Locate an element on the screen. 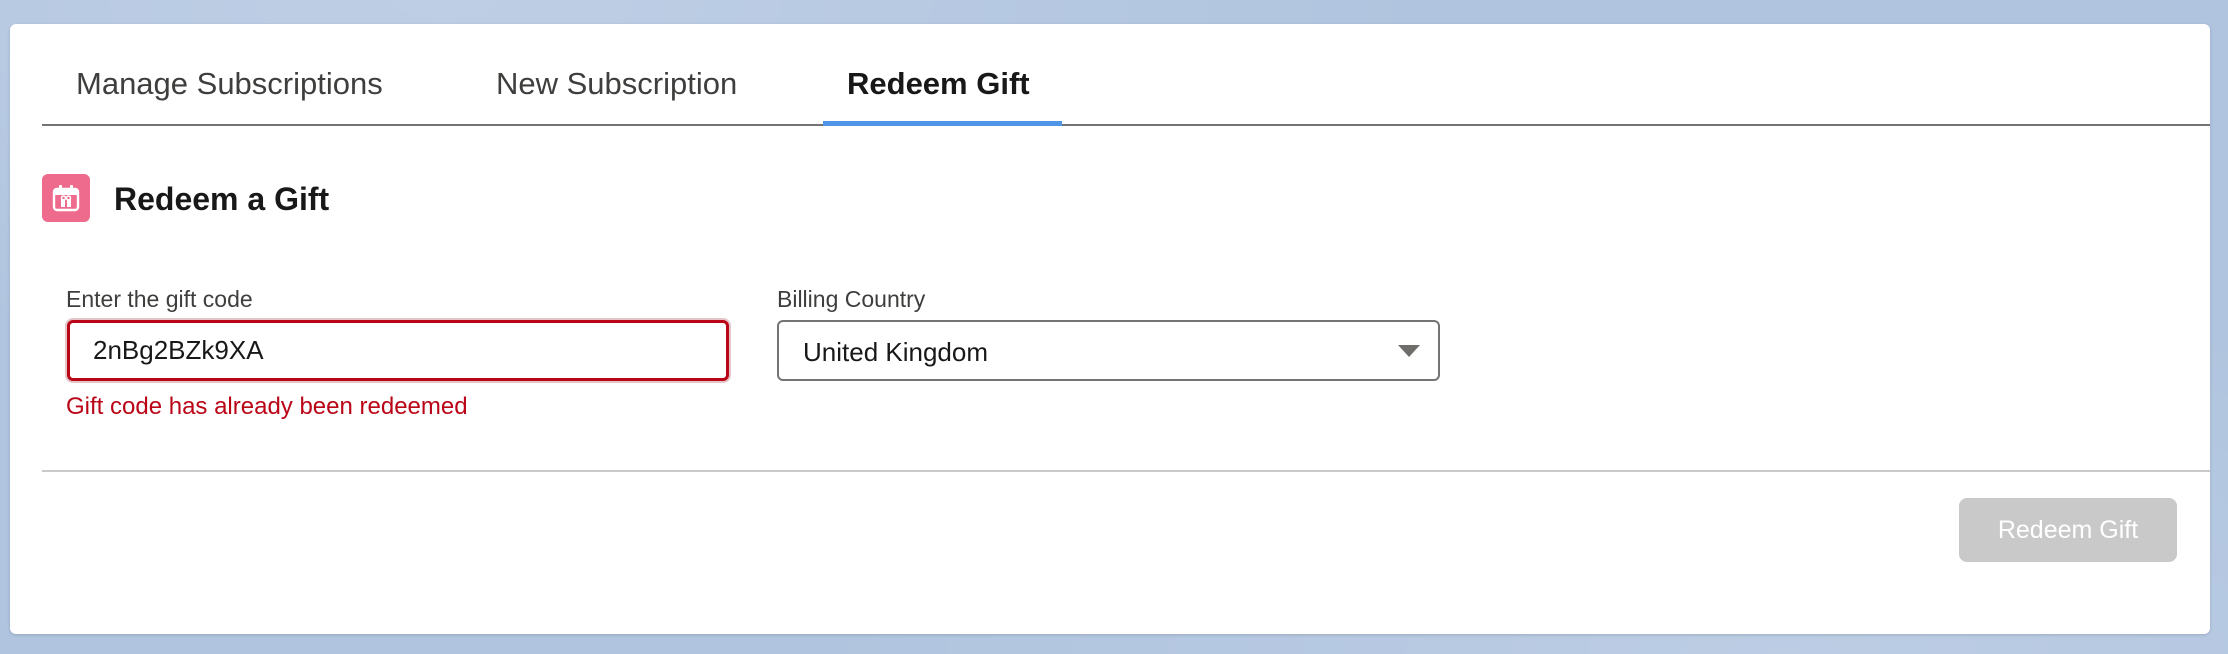 The height and width of the screenshot is (654, 2228). chevron-down-icon is located at coordinates (1409, 351).